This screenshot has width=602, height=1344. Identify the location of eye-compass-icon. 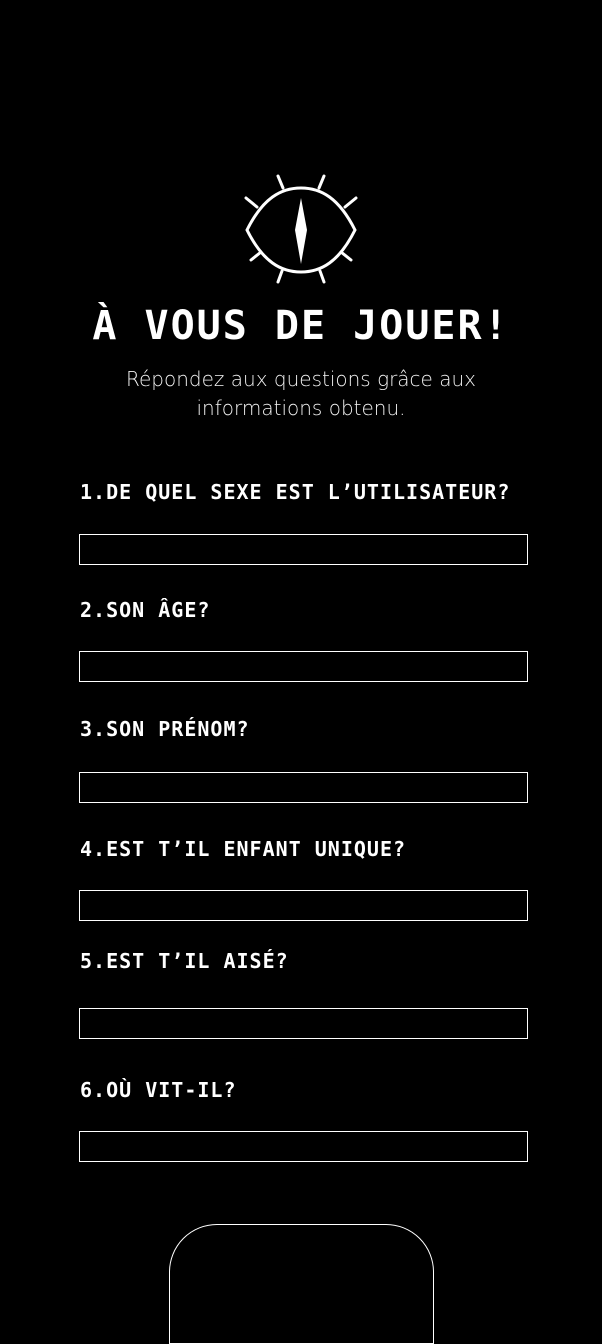
(301, 229).